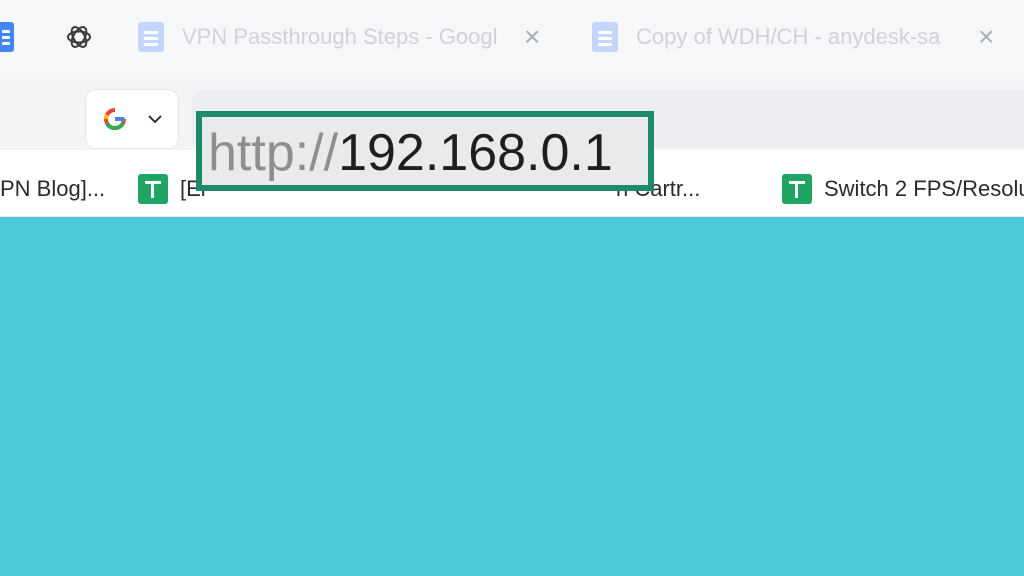 The height and width of the screenshot is (576, 1024). I want to click on url-host: 192.168.0.1, so click(475, 153).